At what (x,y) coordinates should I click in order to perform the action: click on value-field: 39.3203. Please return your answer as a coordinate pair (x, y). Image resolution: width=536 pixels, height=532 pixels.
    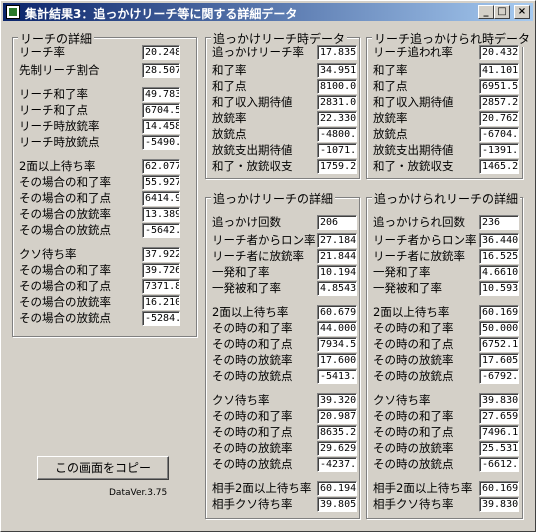
    Looking at the image, I should click on (337, 400).